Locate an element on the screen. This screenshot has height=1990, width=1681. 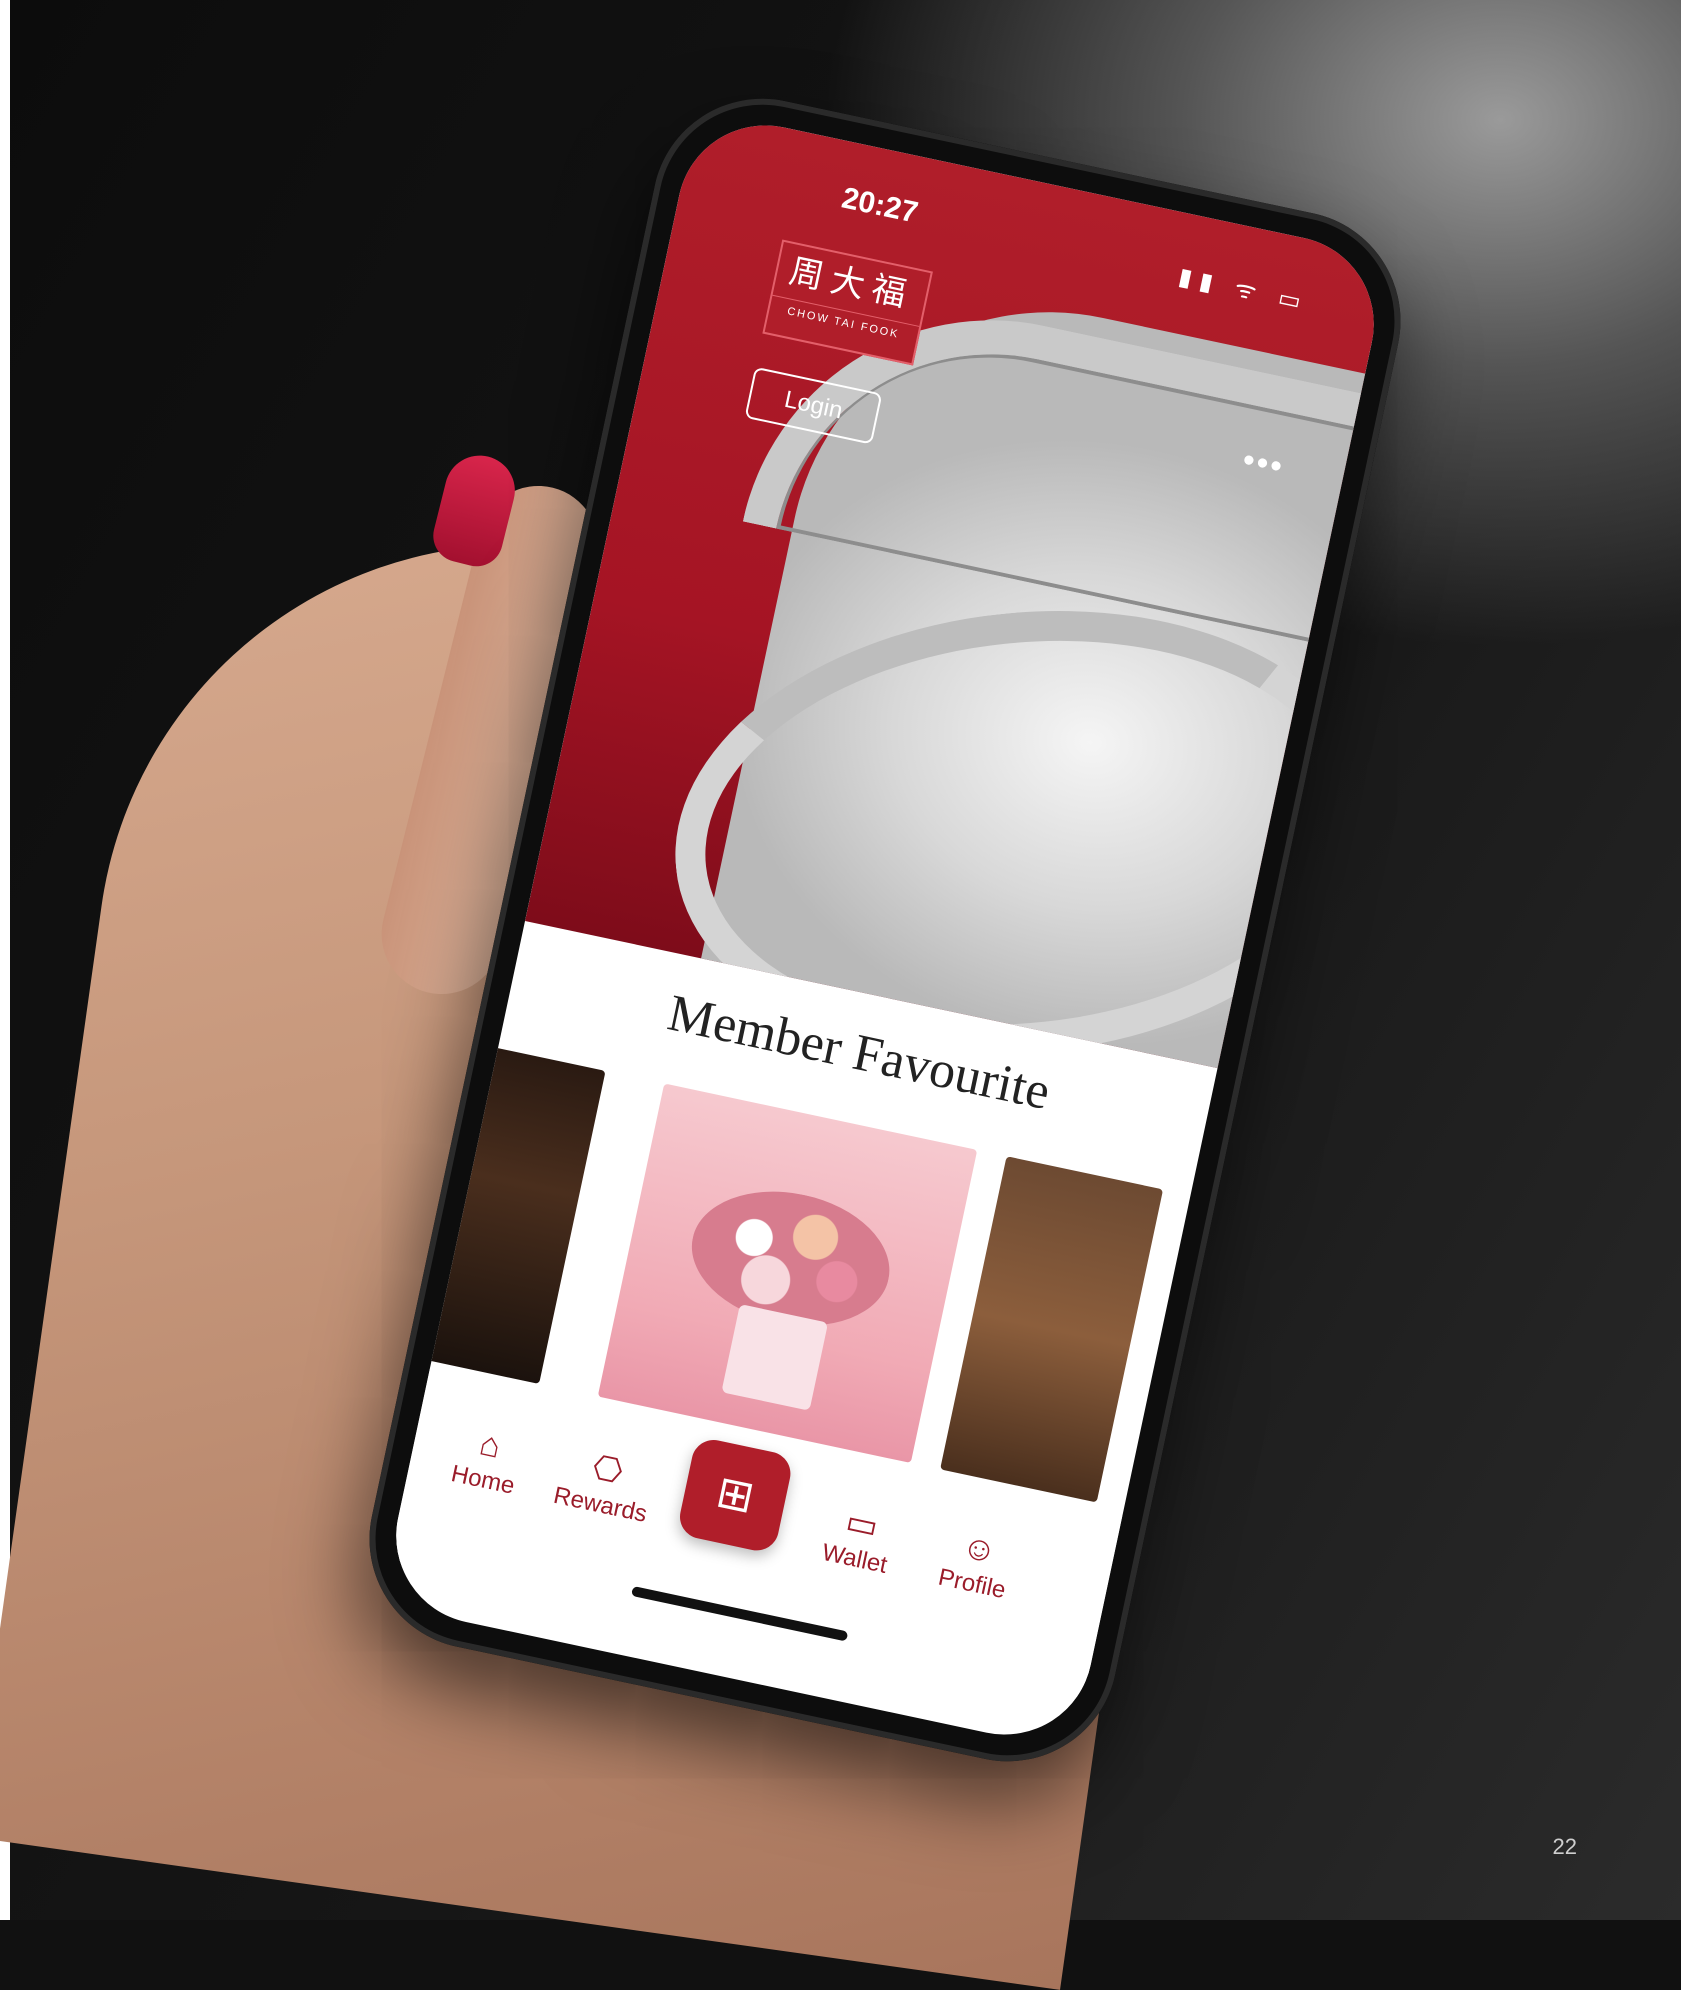
tab-rewards: ⎔ Rewards is located at coordinates (604, 1483).